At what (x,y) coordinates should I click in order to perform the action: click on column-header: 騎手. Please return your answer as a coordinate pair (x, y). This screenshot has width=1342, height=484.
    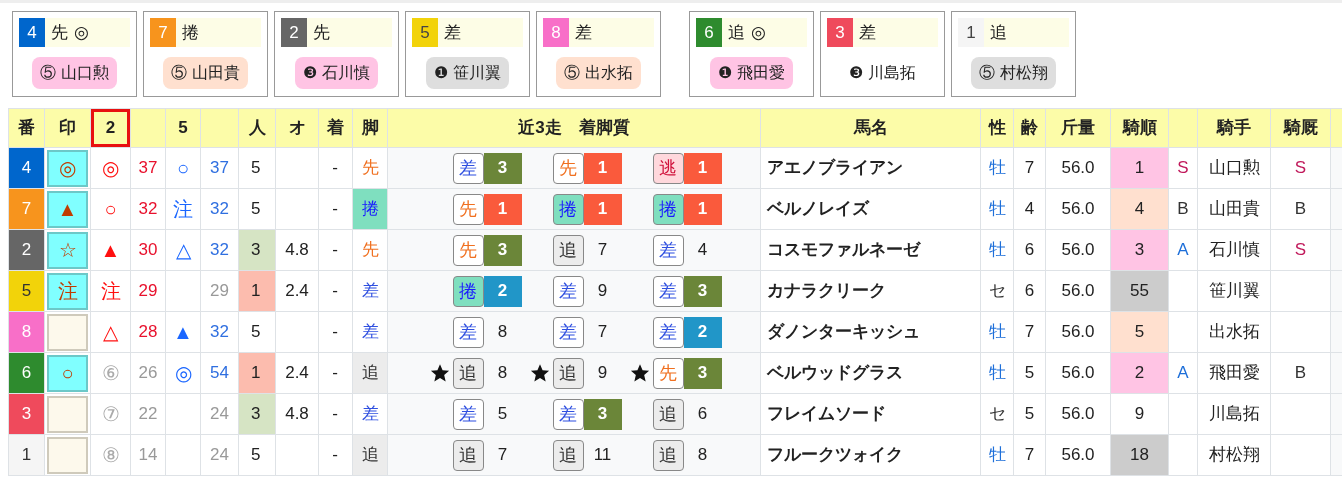
    Looking at the image, I should click on (1234, 128).